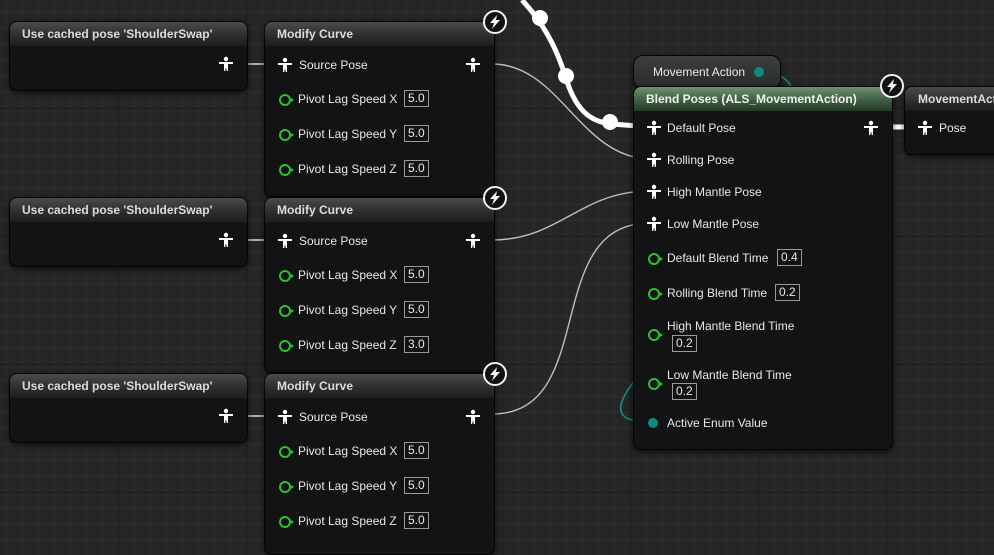 The height and width of the screenshot is (555, 994). I want to click on rolling-pose-label: Rolling Pose, so click(701, 160).